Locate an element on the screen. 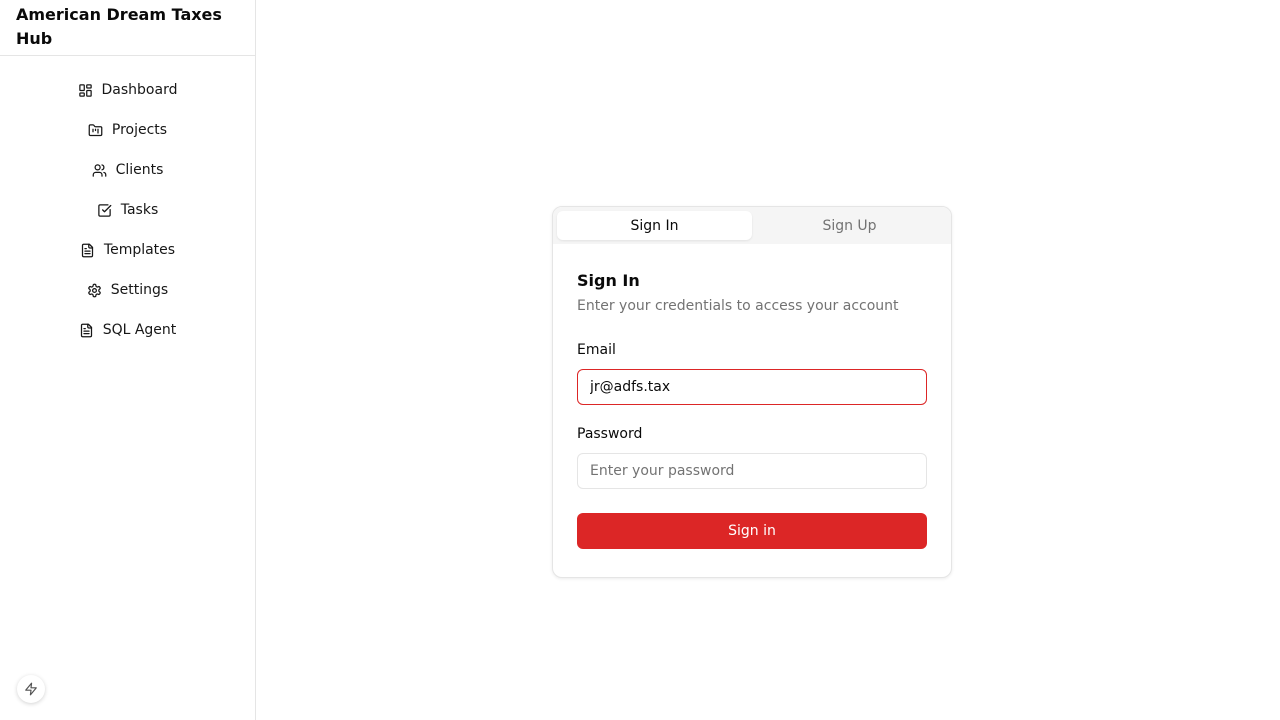 The height and width of the screenshot is (720, 1280). check-square-icon is located at coordinates (105, 210).